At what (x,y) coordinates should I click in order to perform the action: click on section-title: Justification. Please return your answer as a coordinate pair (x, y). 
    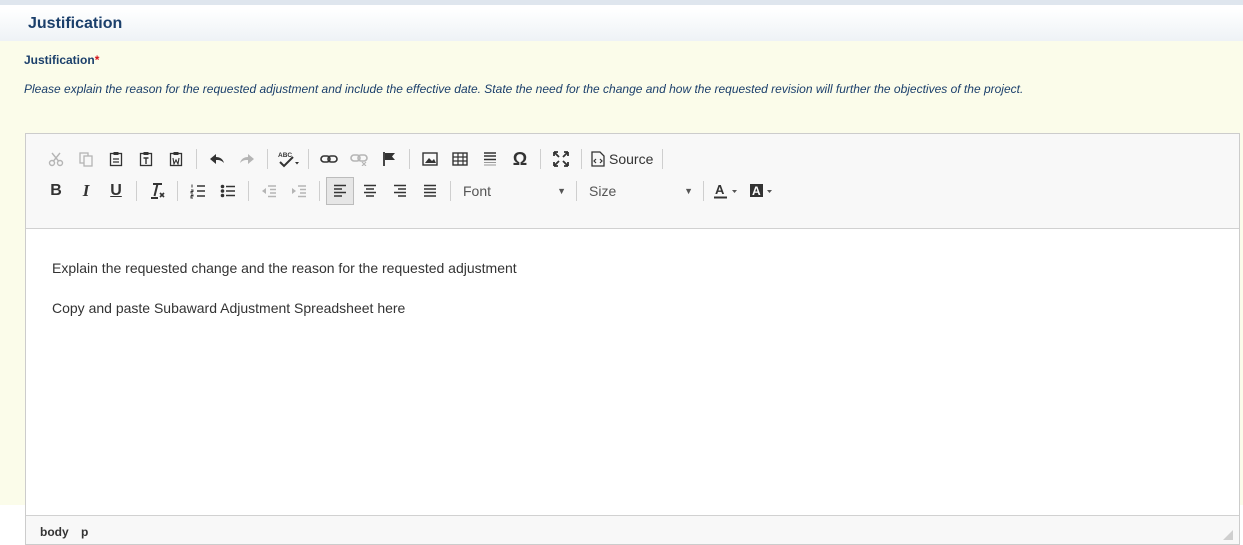
    Looking at the image, I should click on (75, 23).